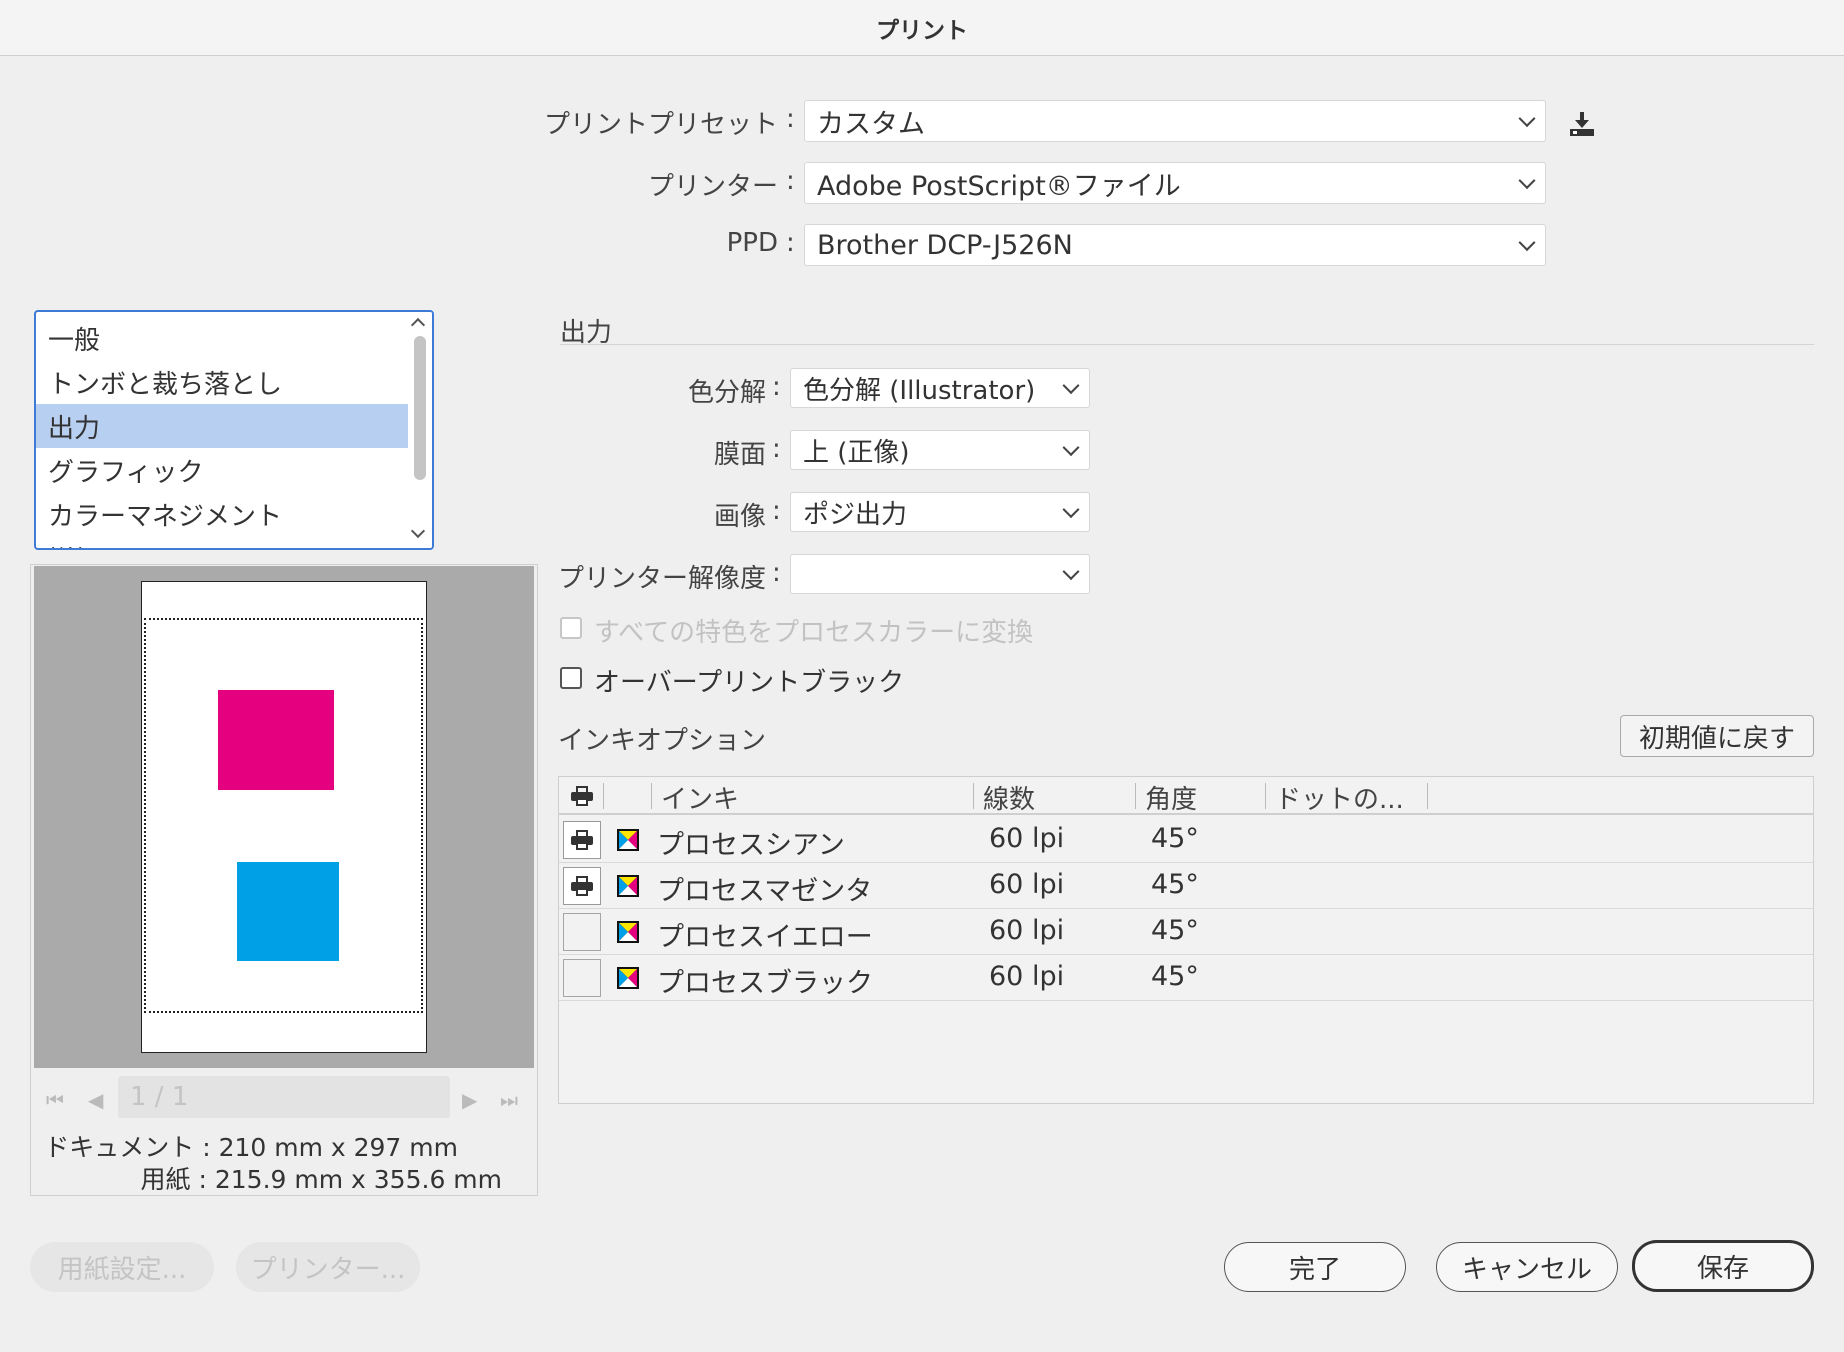 This screenshot has height=1352, width=1844. What do you see at coordinates (790, 181) in the screenshot?
I see `printer-colon: :` at bounding box center [790, 181].